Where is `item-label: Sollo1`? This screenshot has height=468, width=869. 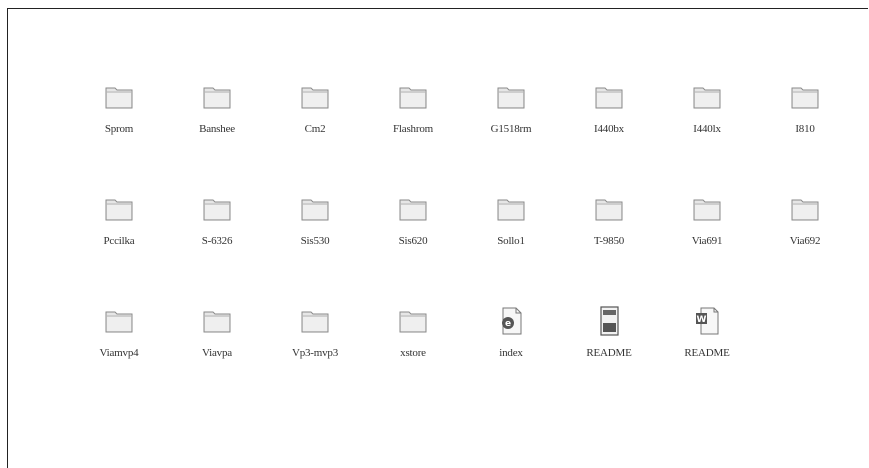 item-label: Sollo1 is located at coordinates (511, 241).